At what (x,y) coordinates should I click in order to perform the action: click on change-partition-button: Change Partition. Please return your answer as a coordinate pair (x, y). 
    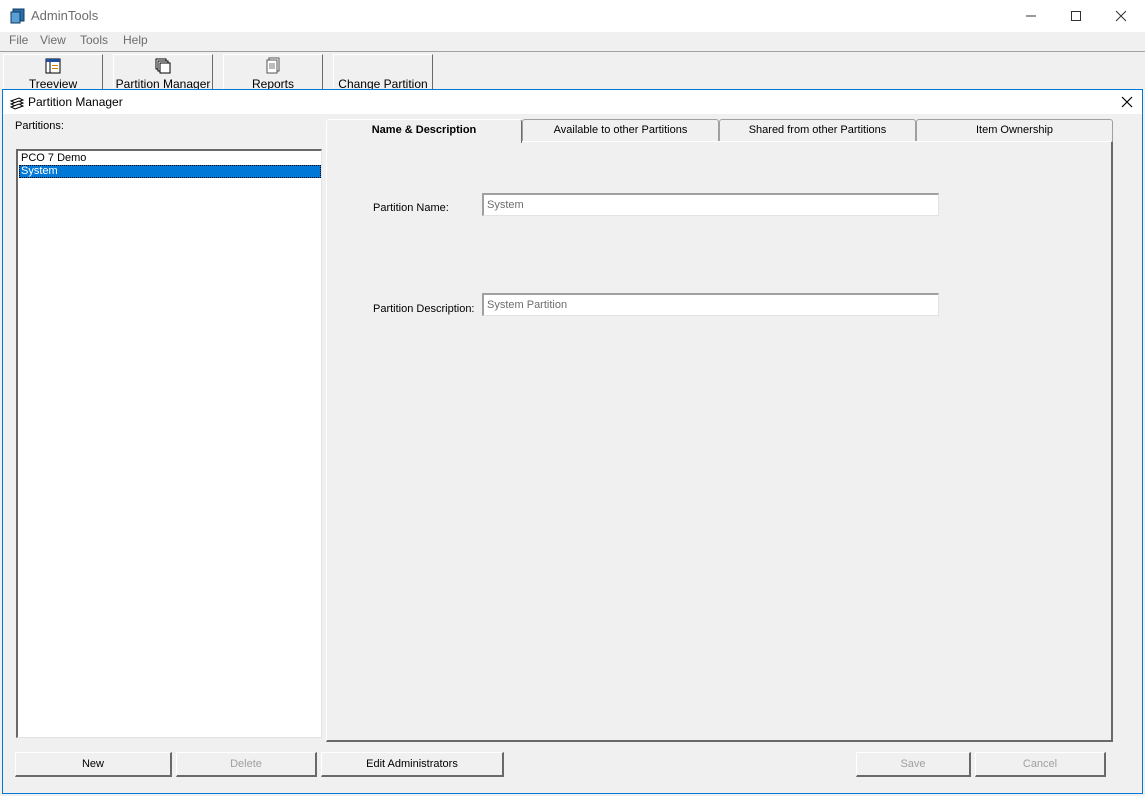
    Looking at the image, I should click on (383, 74).